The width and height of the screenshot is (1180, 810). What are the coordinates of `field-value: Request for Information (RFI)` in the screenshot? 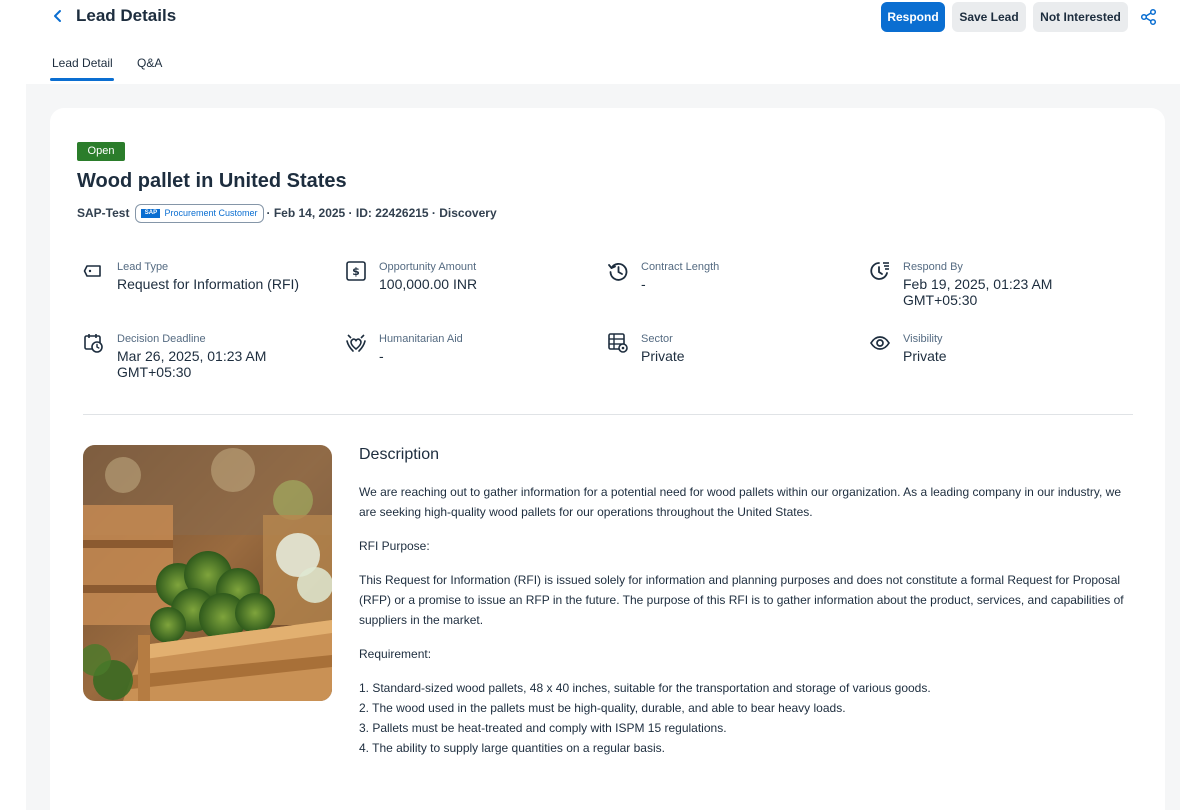 It's located at (208, 284).